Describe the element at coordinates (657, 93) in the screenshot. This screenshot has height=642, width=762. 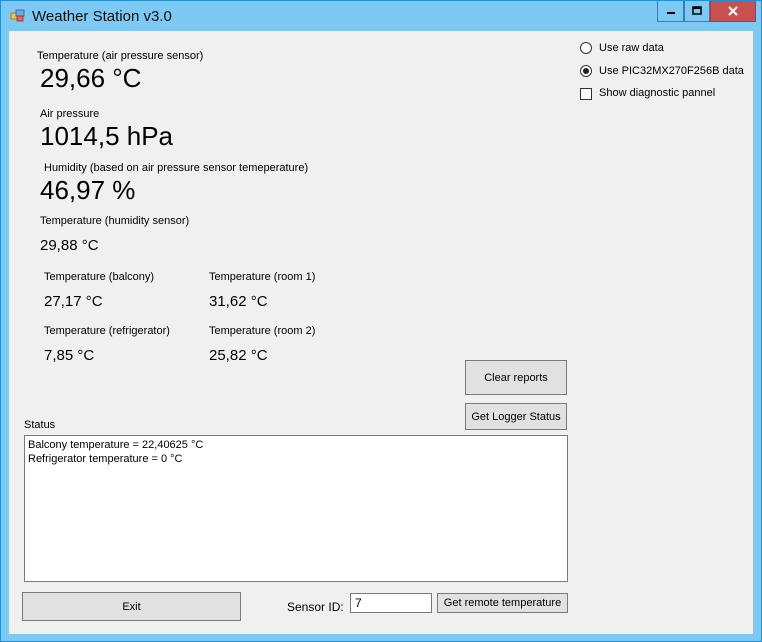
I see `diagnostic-label: Show diagnostic pannel` at that location.